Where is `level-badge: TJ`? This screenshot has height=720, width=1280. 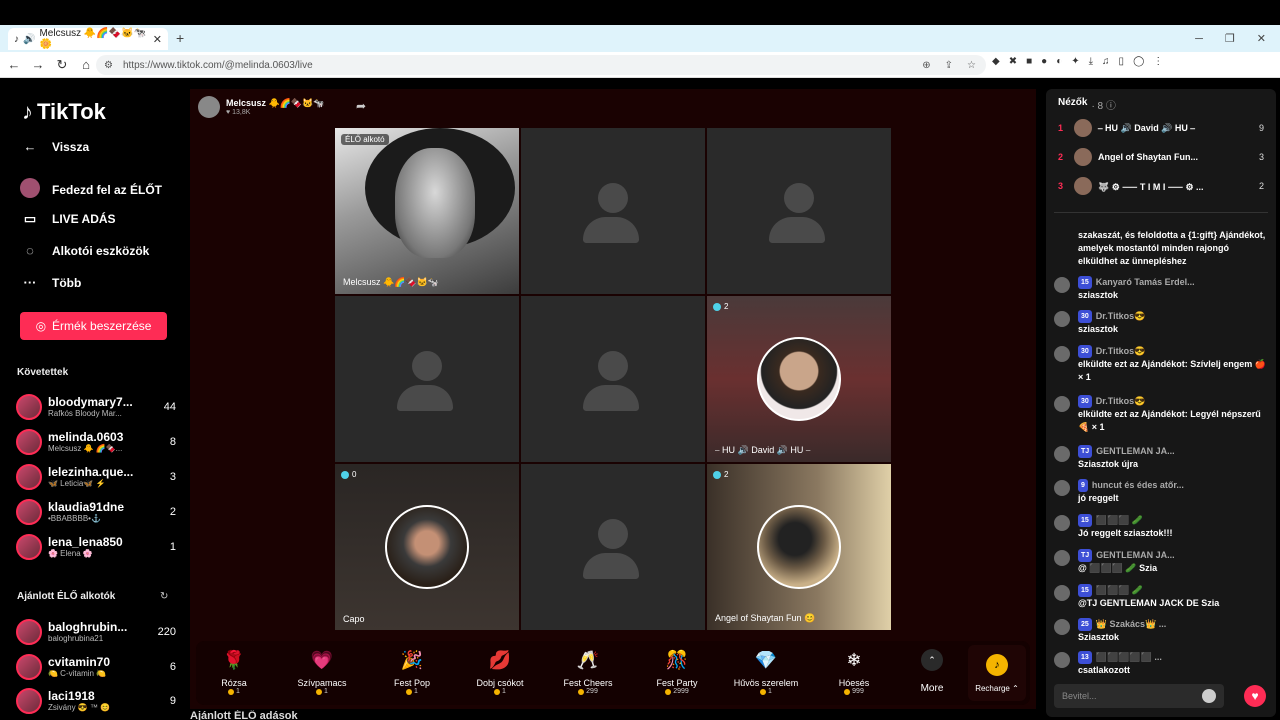 level-badge: TJ is located at coordinates (1085, 451).